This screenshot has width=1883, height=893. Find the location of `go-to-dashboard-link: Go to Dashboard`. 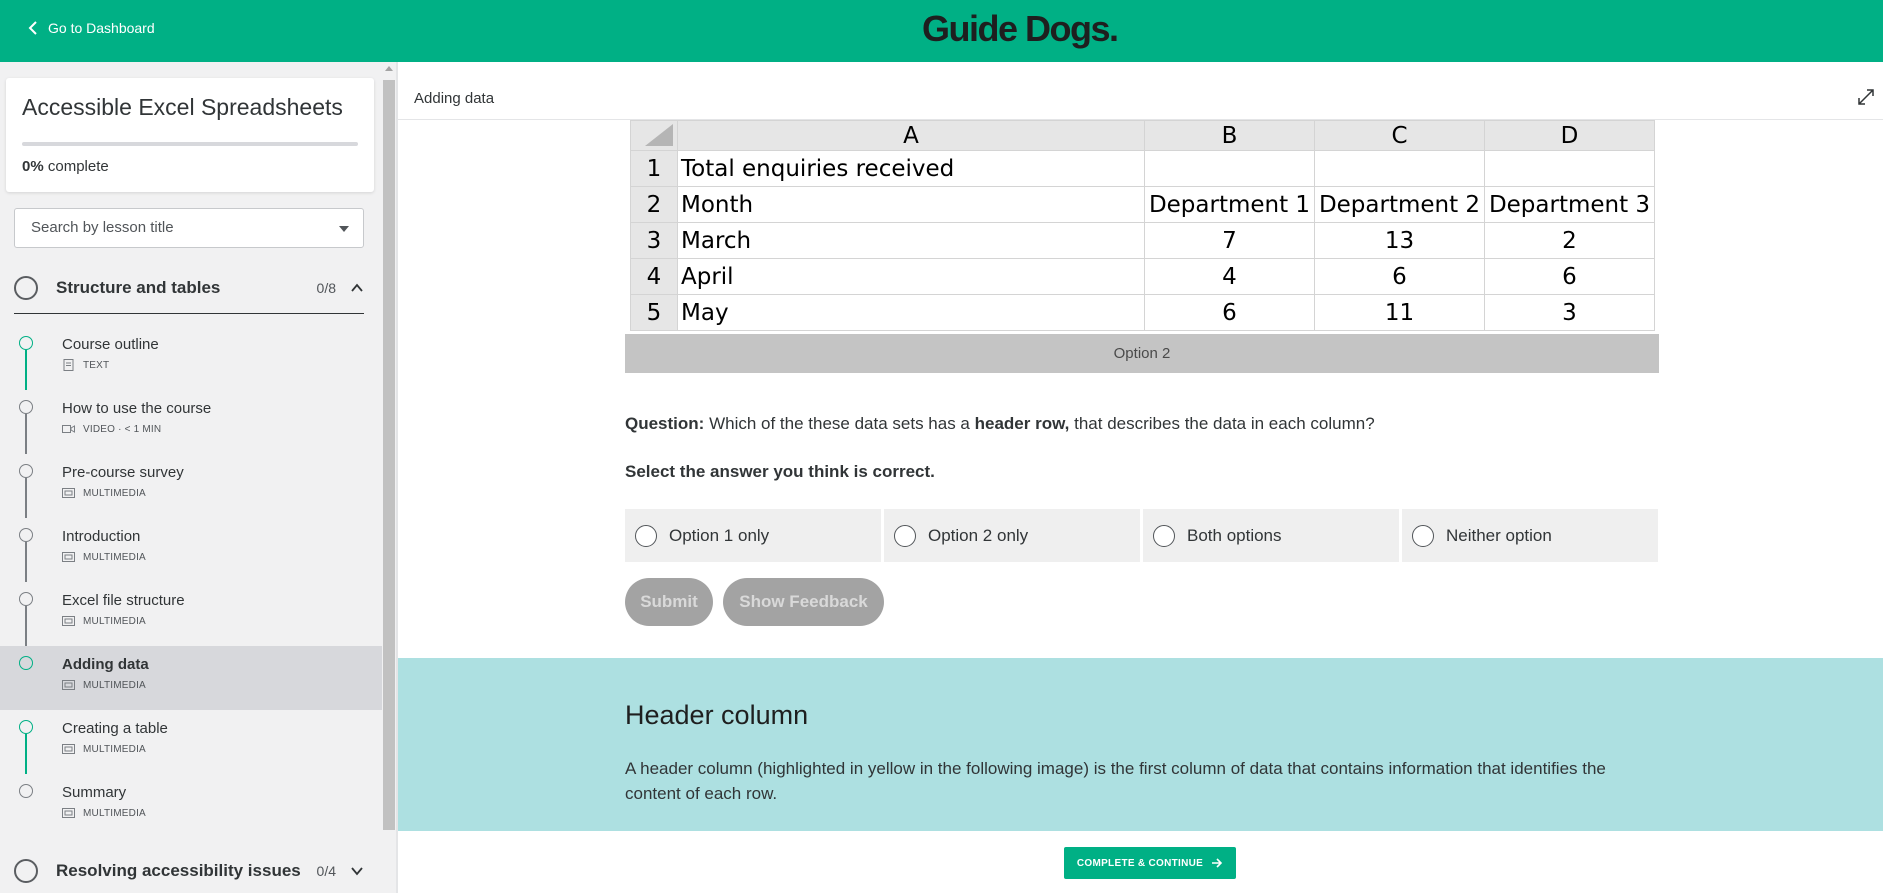

go-to-dashboard-link: Go to Dashboard is located at coordinates (91, 28).